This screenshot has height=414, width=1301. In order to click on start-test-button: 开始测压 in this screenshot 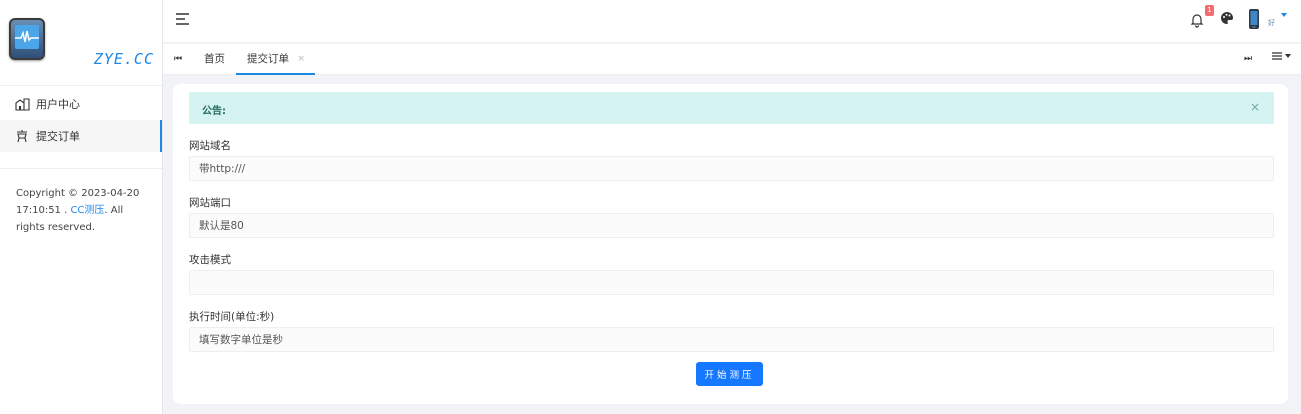, I will do `click(729, 374)`.